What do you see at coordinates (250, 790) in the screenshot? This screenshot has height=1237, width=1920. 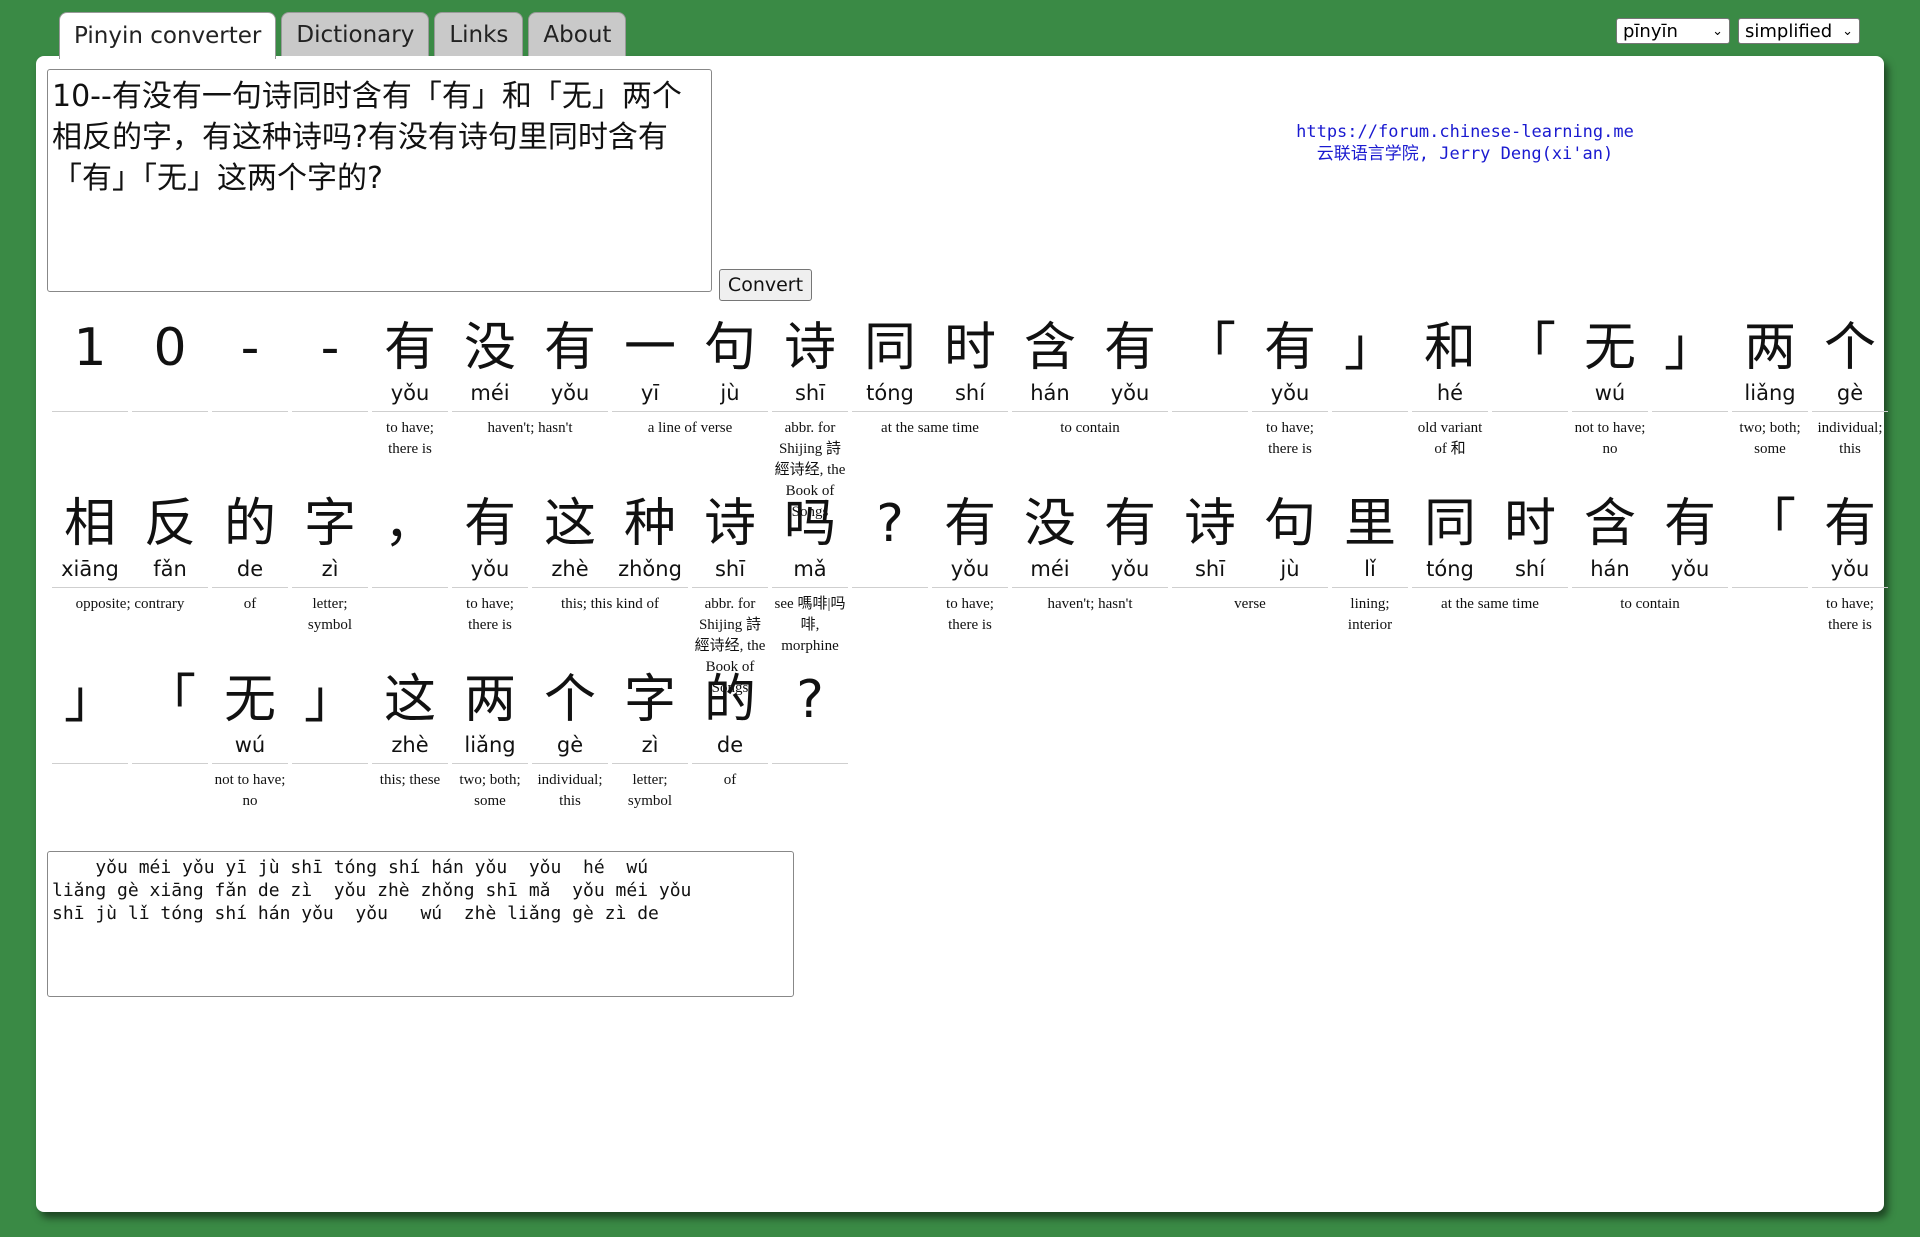 I see `definition: not to have; no` at bounding box center [250, 790].